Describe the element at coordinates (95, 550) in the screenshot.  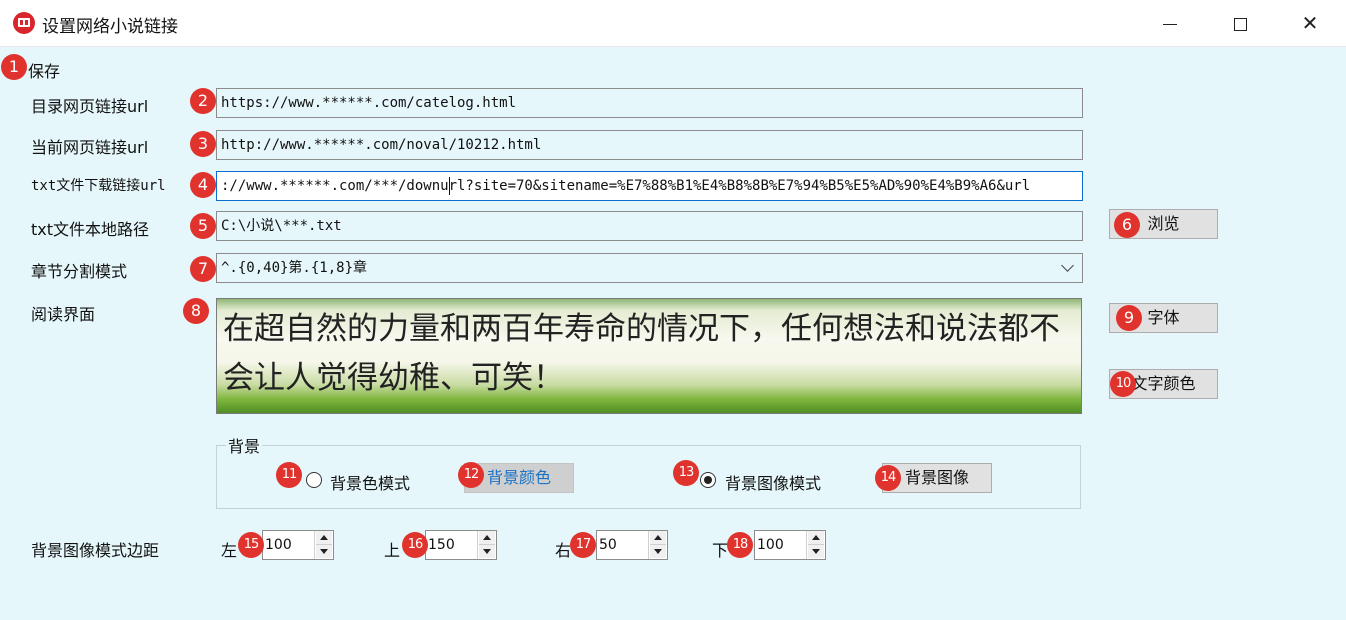
I see `margin-label: 背景图像模式边距` at that location.